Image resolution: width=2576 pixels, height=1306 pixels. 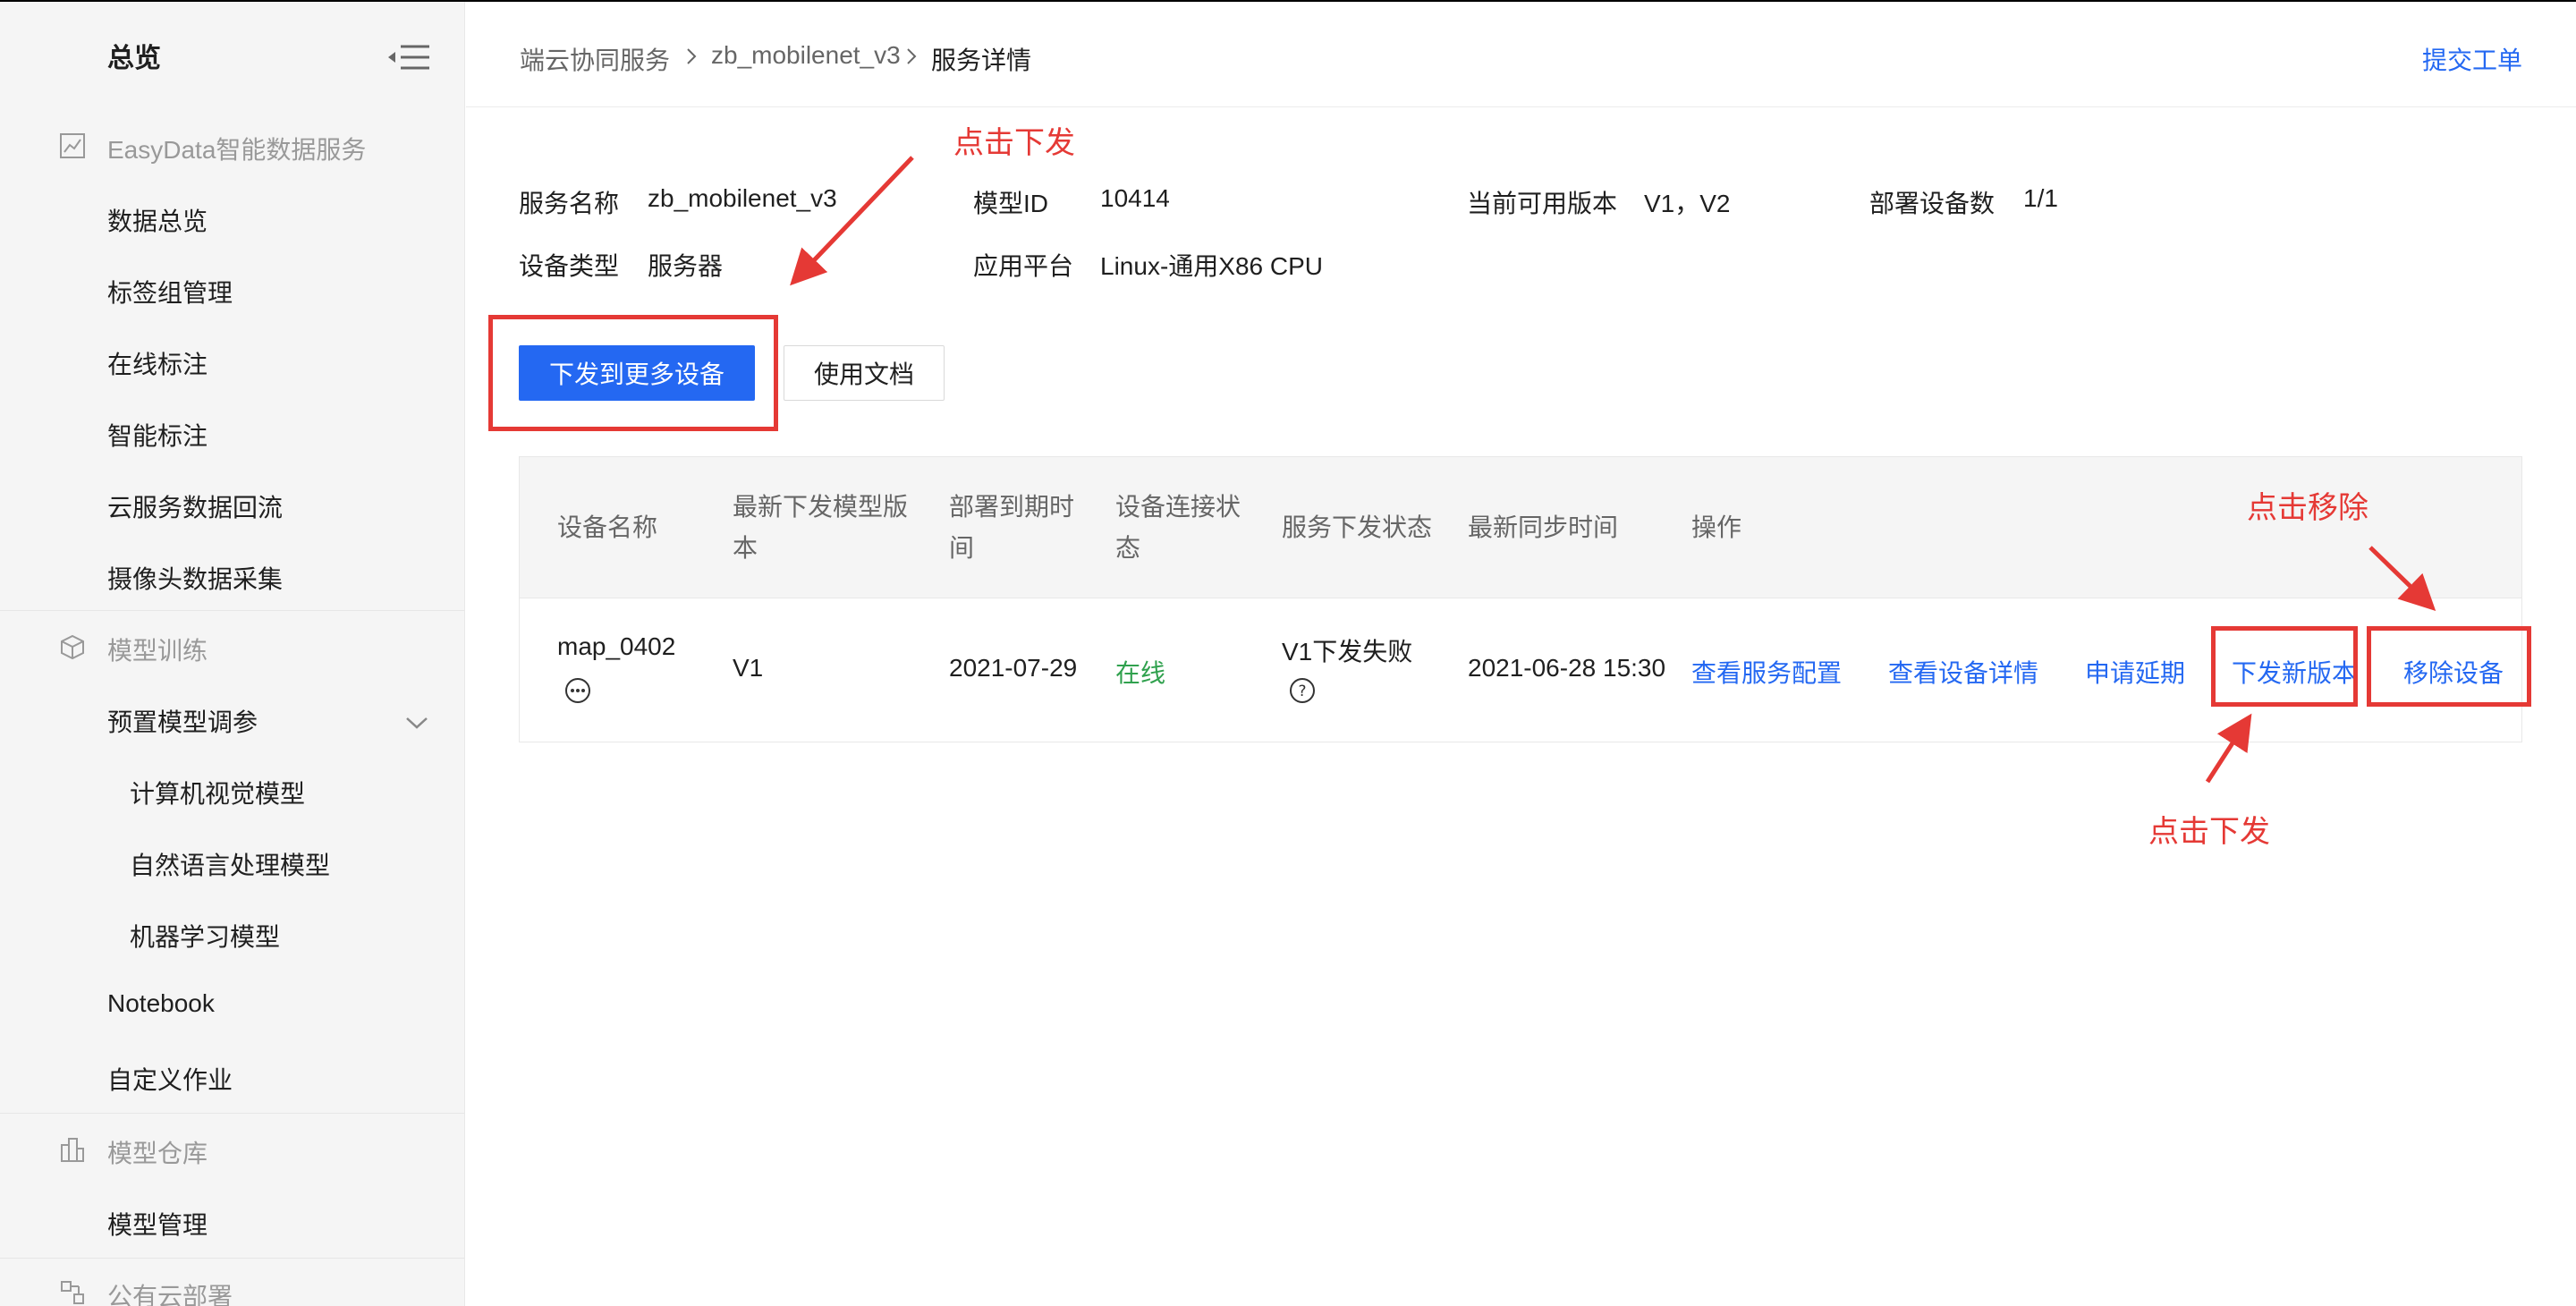 What do you see at coordinates (157, 649) in the screenshot?
I see `sidebar-group-model-training: 模型训练` at bounding box center [157, 649].